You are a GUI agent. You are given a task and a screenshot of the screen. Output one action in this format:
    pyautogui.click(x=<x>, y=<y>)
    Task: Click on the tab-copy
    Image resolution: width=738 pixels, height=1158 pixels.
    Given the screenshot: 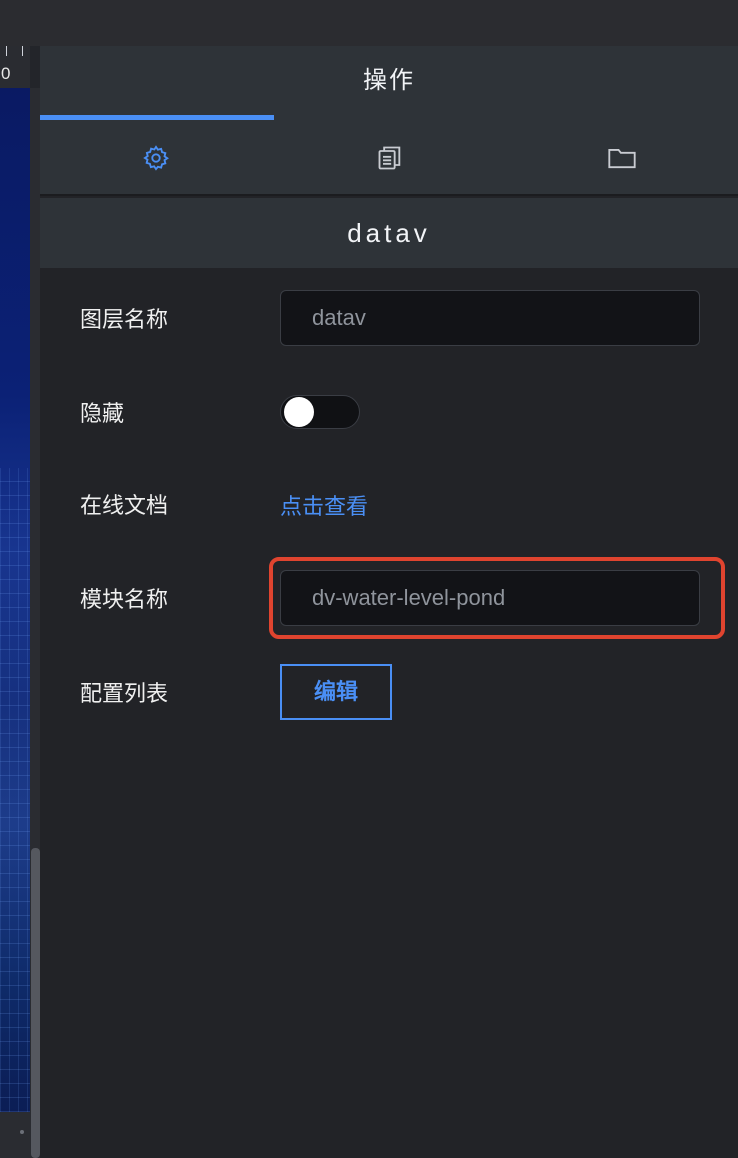 What is the action you would take?
    pyautogui.click(x=390, y=158)
    